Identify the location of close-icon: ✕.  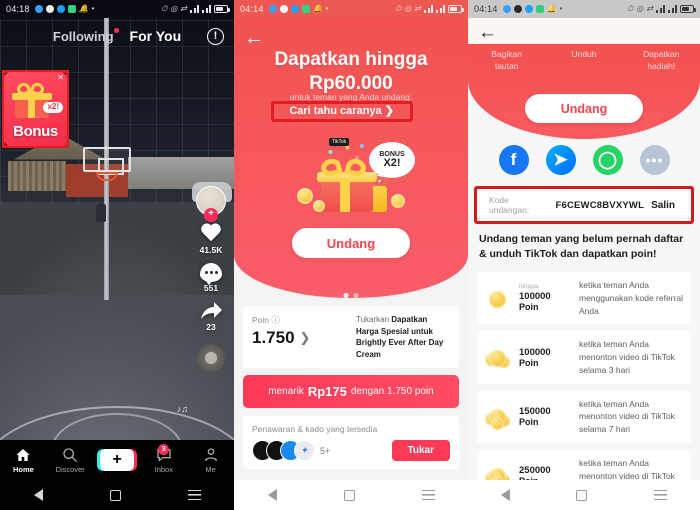
(60, 77).